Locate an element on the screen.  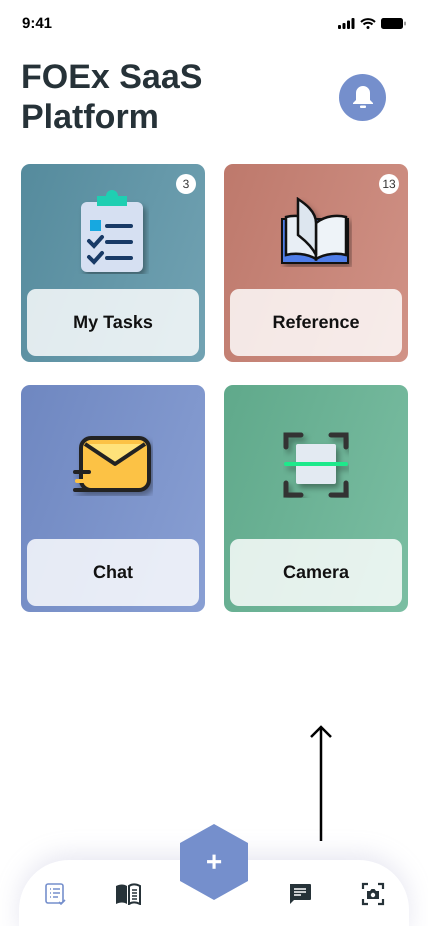
scanner-icon is located at coordinates (316, 465).